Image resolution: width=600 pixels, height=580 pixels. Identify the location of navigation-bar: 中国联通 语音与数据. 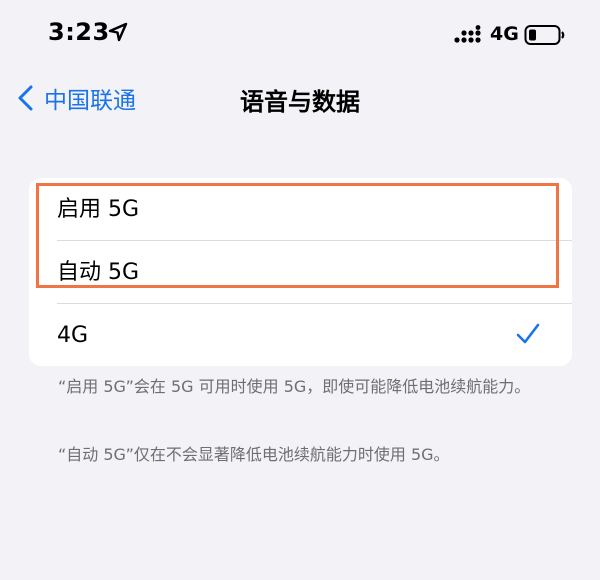
(300, 98).